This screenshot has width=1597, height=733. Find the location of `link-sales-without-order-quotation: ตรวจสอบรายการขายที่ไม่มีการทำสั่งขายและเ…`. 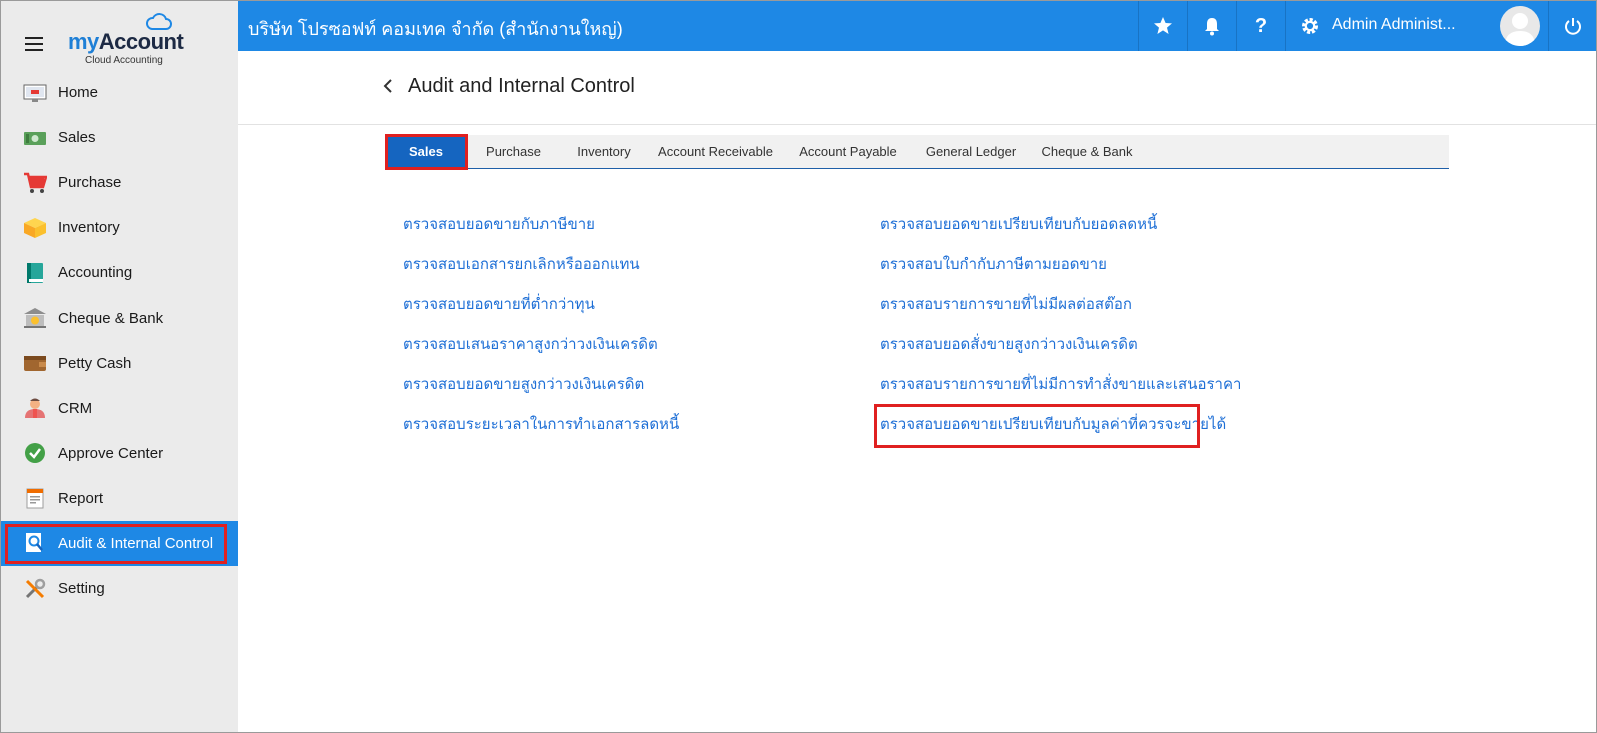

link-sales-without-order-quotation: ตรวจสอบรายการขายที่ไม่มีการทำสั่งขายและเ… is located at coordinates (1060, 384).